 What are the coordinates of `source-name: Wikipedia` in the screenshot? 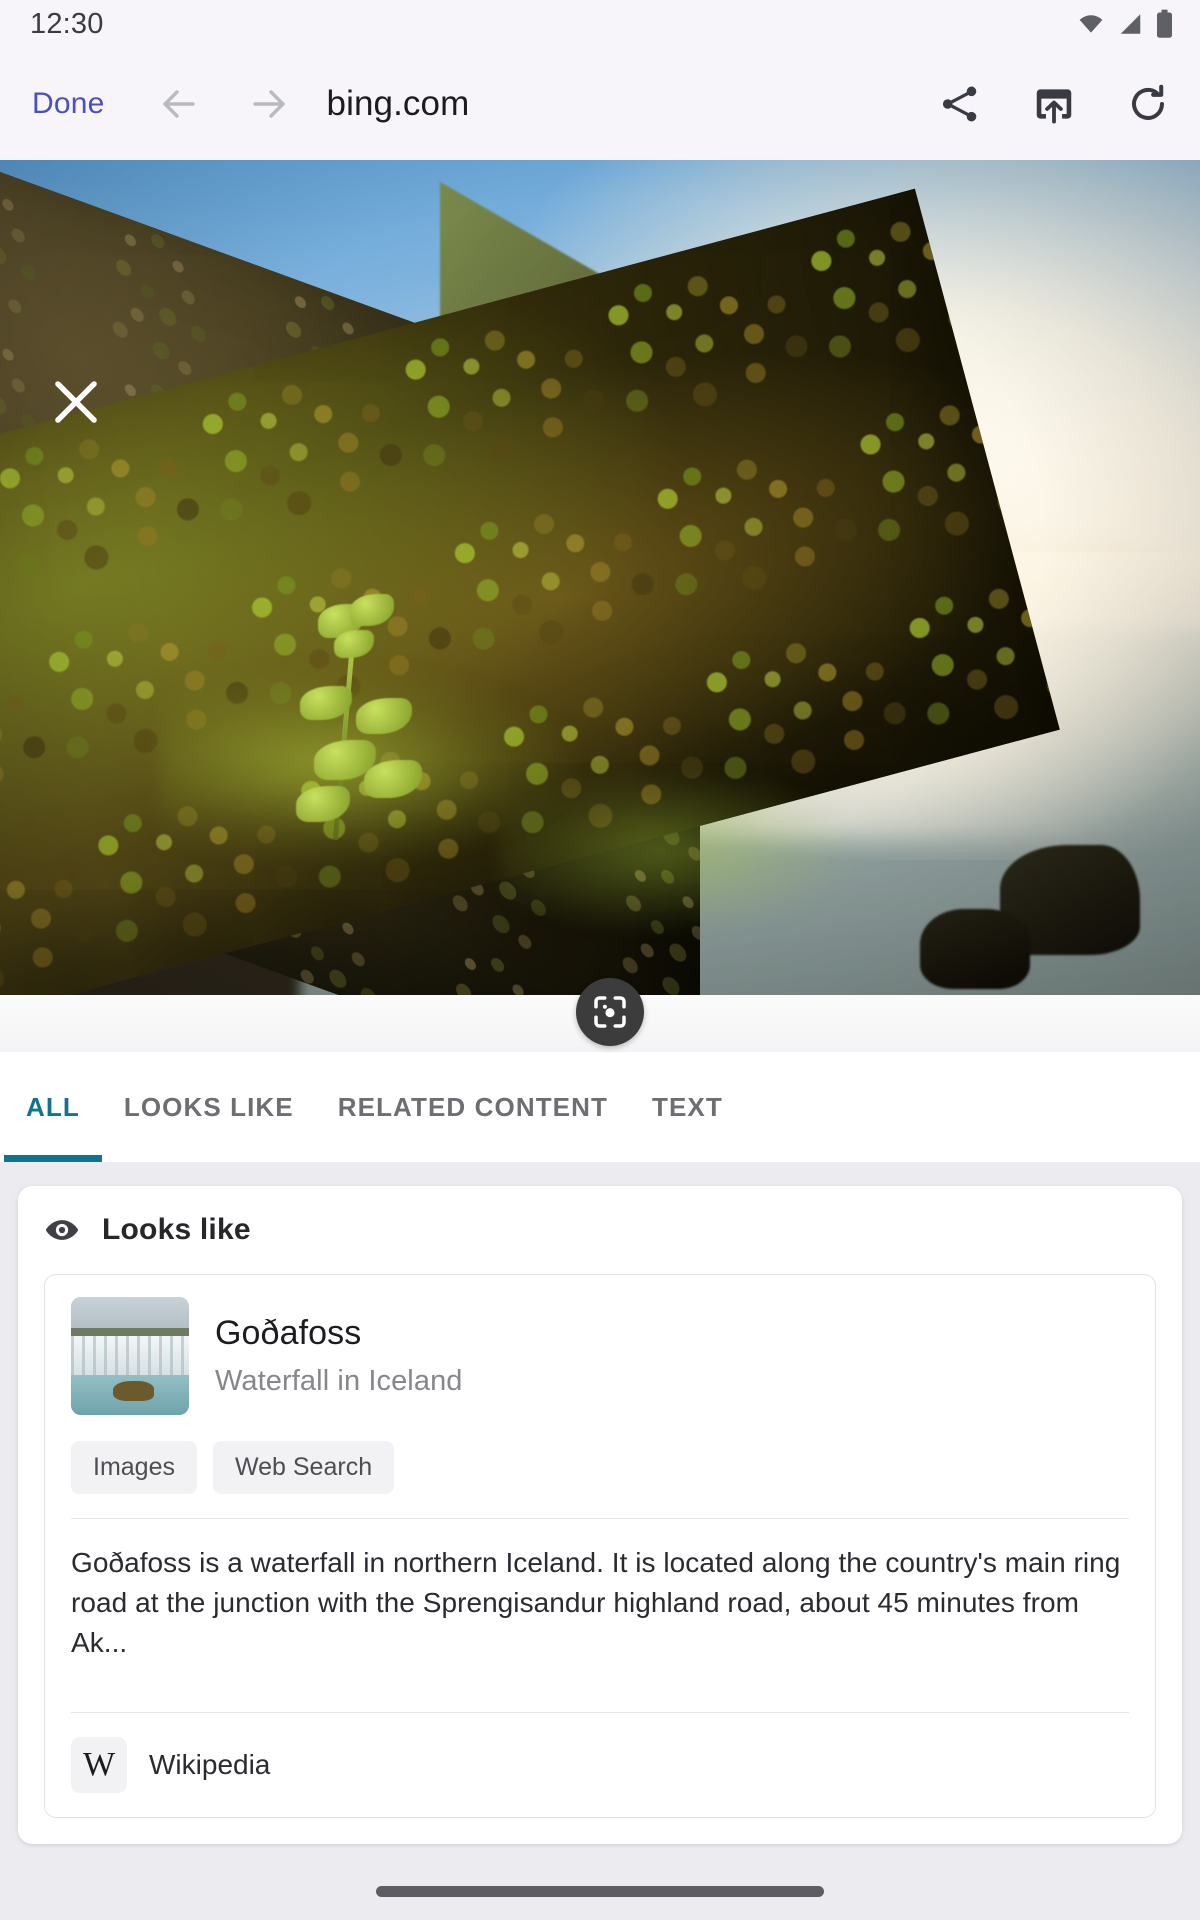 It's located at (210, 1765).